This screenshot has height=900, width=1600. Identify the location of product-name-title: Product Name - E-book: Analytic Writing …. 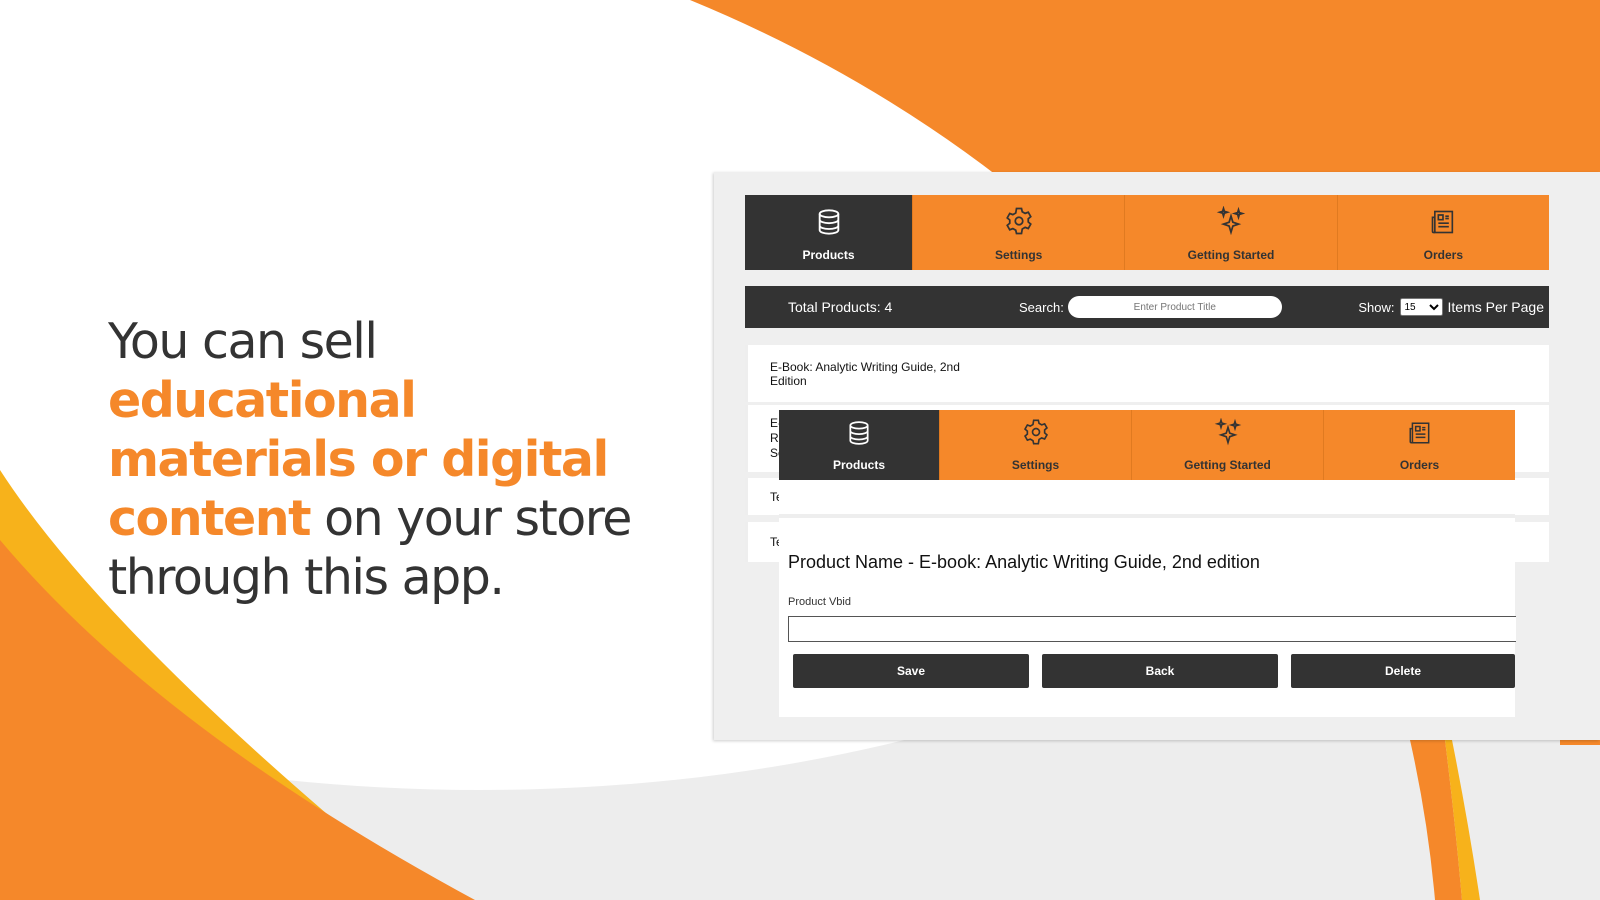
(1024, 562).